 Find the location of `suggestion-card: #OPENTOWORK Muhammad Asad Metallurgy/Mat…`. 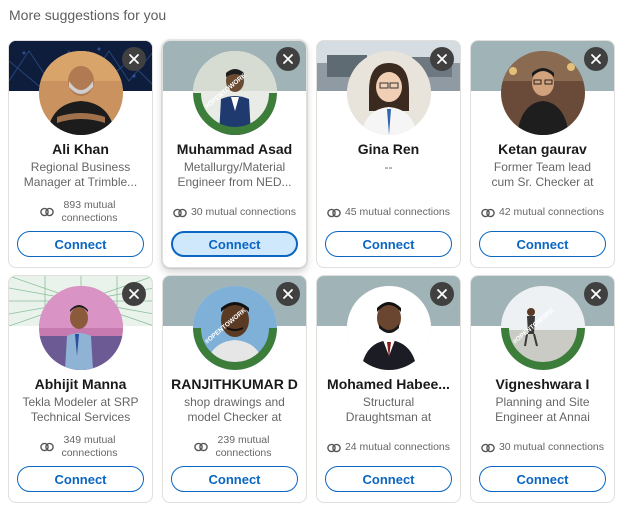

suggestion-card: #OPENTOWORK Muhammad Asad Metallurgy/Mat… is located at coordinates (234, 154).